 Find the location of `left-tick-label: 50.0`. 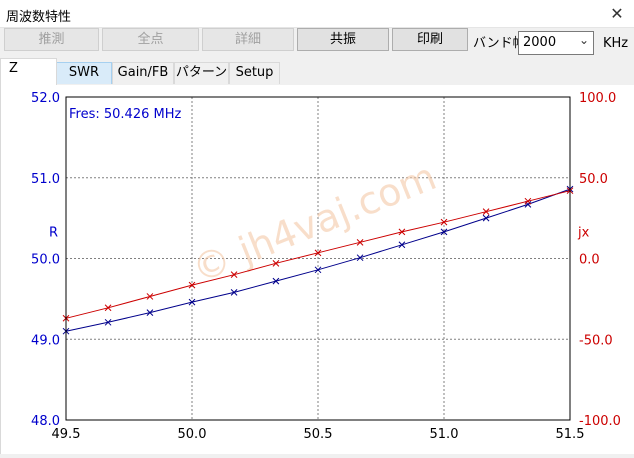

left-tick-label: 50.0 is located at coordinates (45, 260).